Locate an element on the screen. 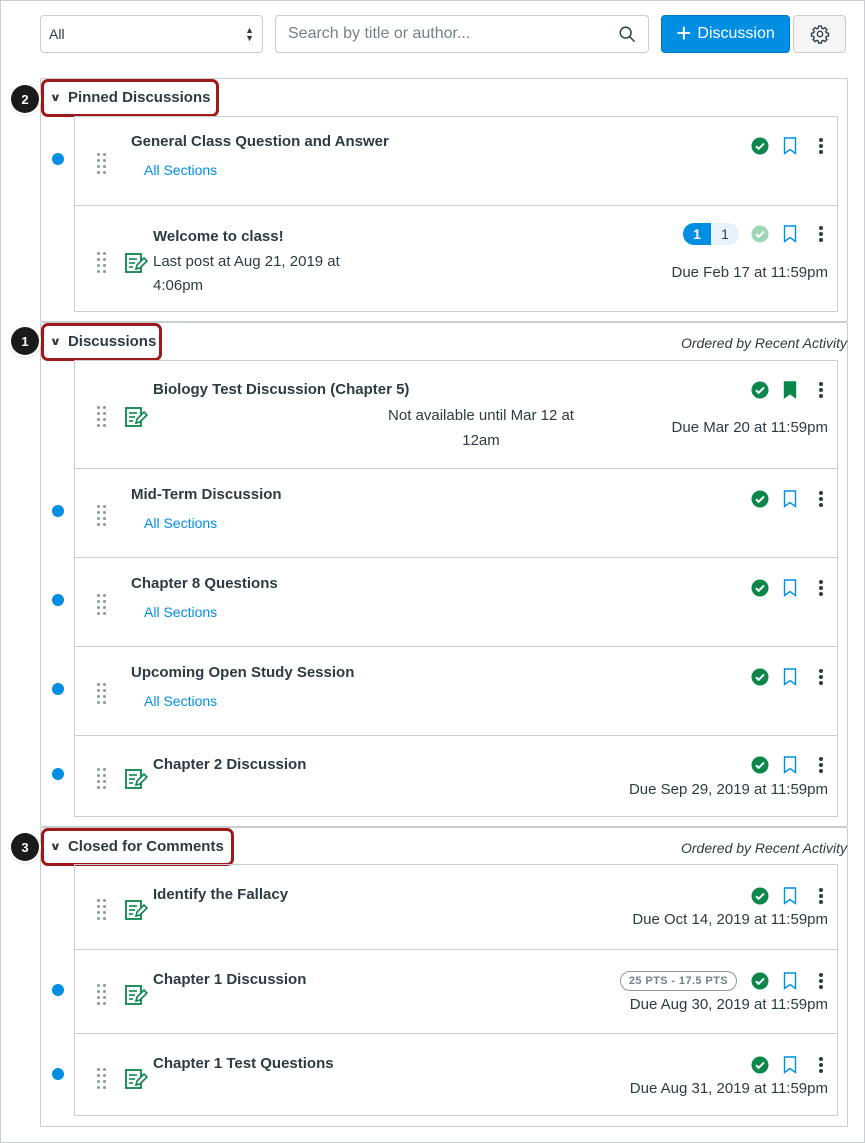  discussion-title: Biology Test Discussion (Chapter 5) is located at coordinates (281, 389).